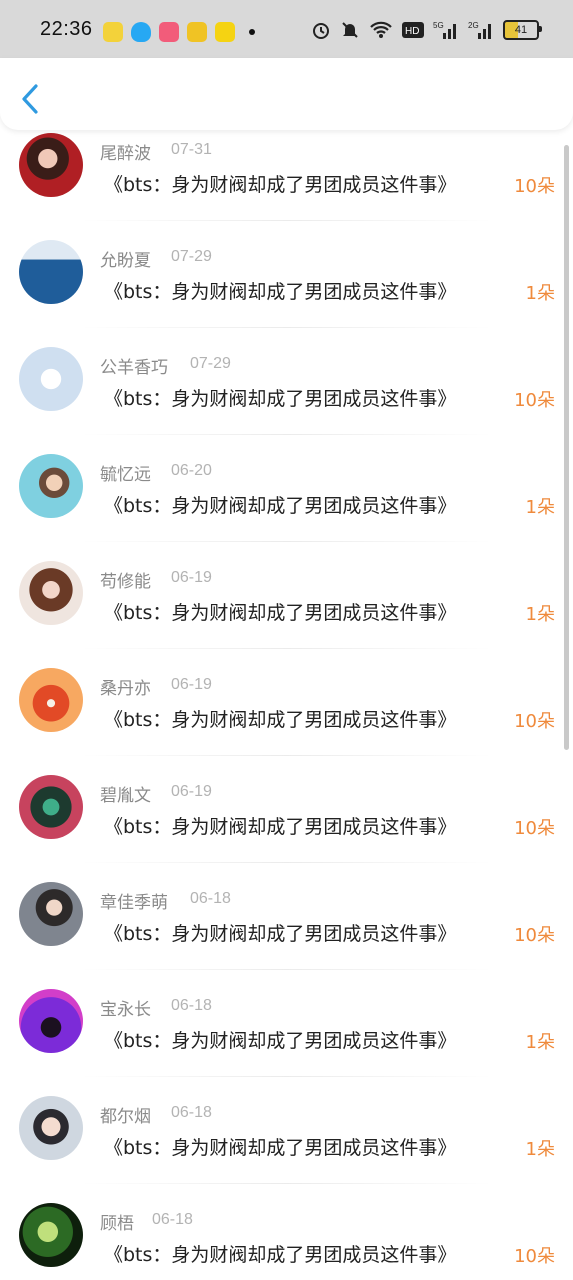  I want to click on battery-level: 41, so click(521, 30).